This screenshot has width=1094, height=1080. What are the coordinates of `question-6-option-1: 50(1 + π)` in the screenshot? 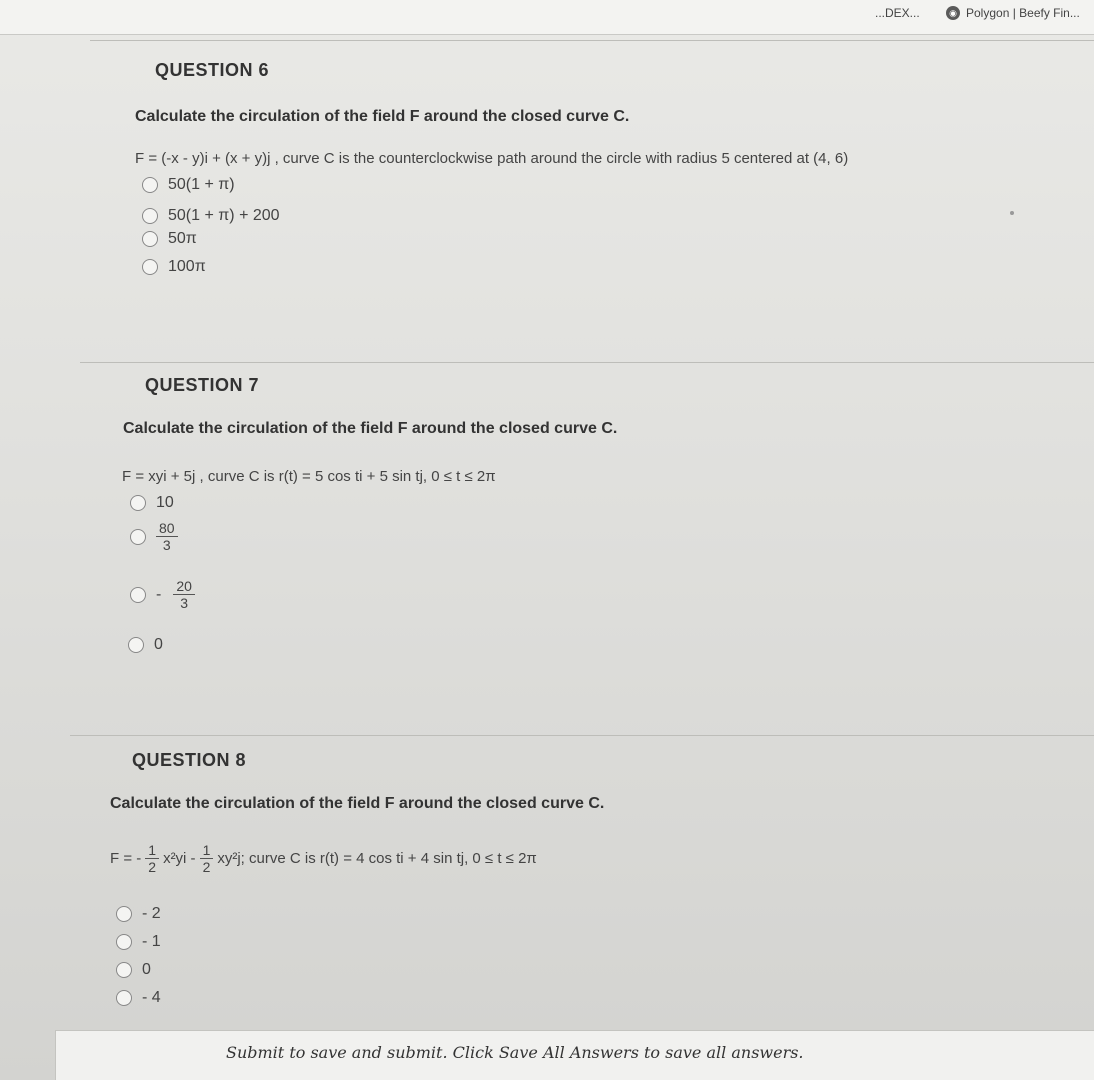 It's located at (188, 185).